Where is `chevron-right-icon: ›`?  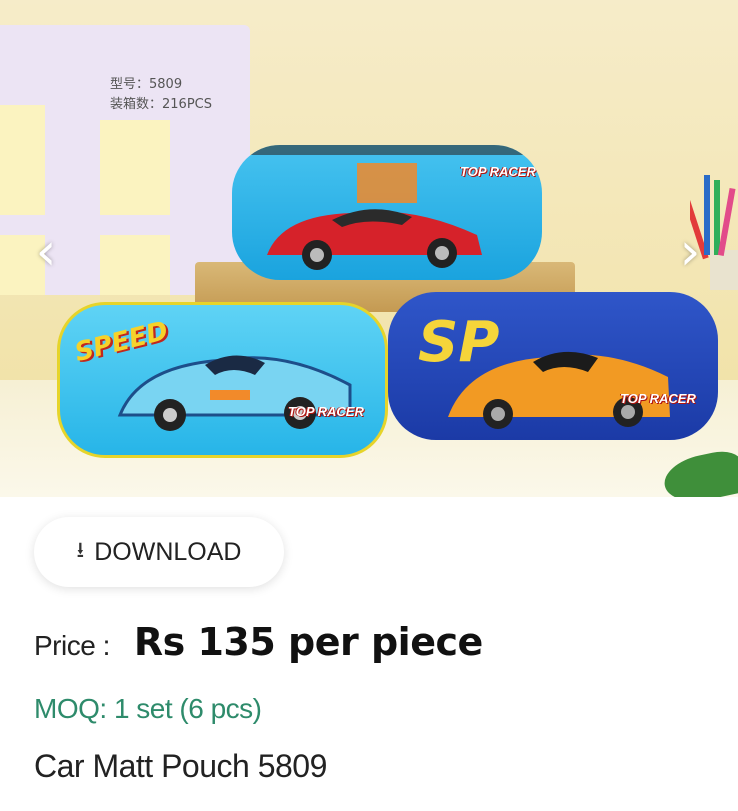 chevron-right-icon: › is located at coordinates (690, 252).